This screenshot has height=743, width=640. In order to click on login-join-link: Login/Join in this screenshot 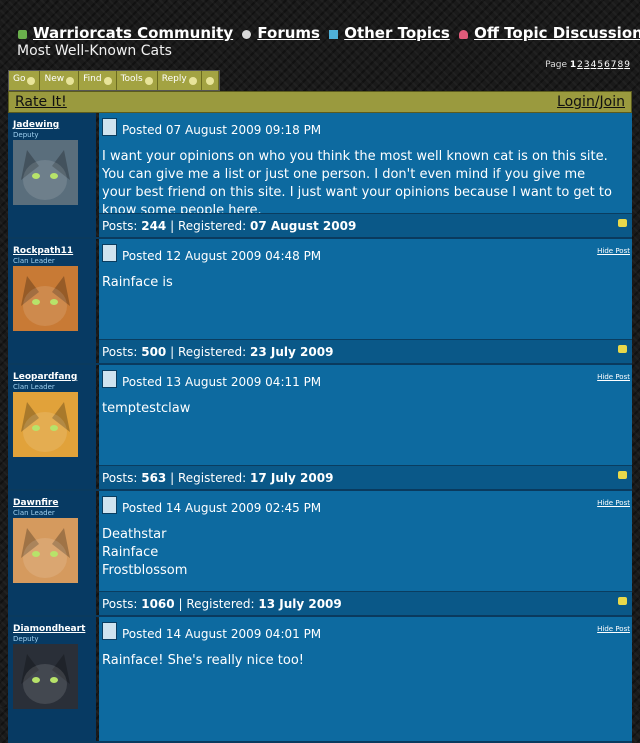, I will do `click(591, 102)`.